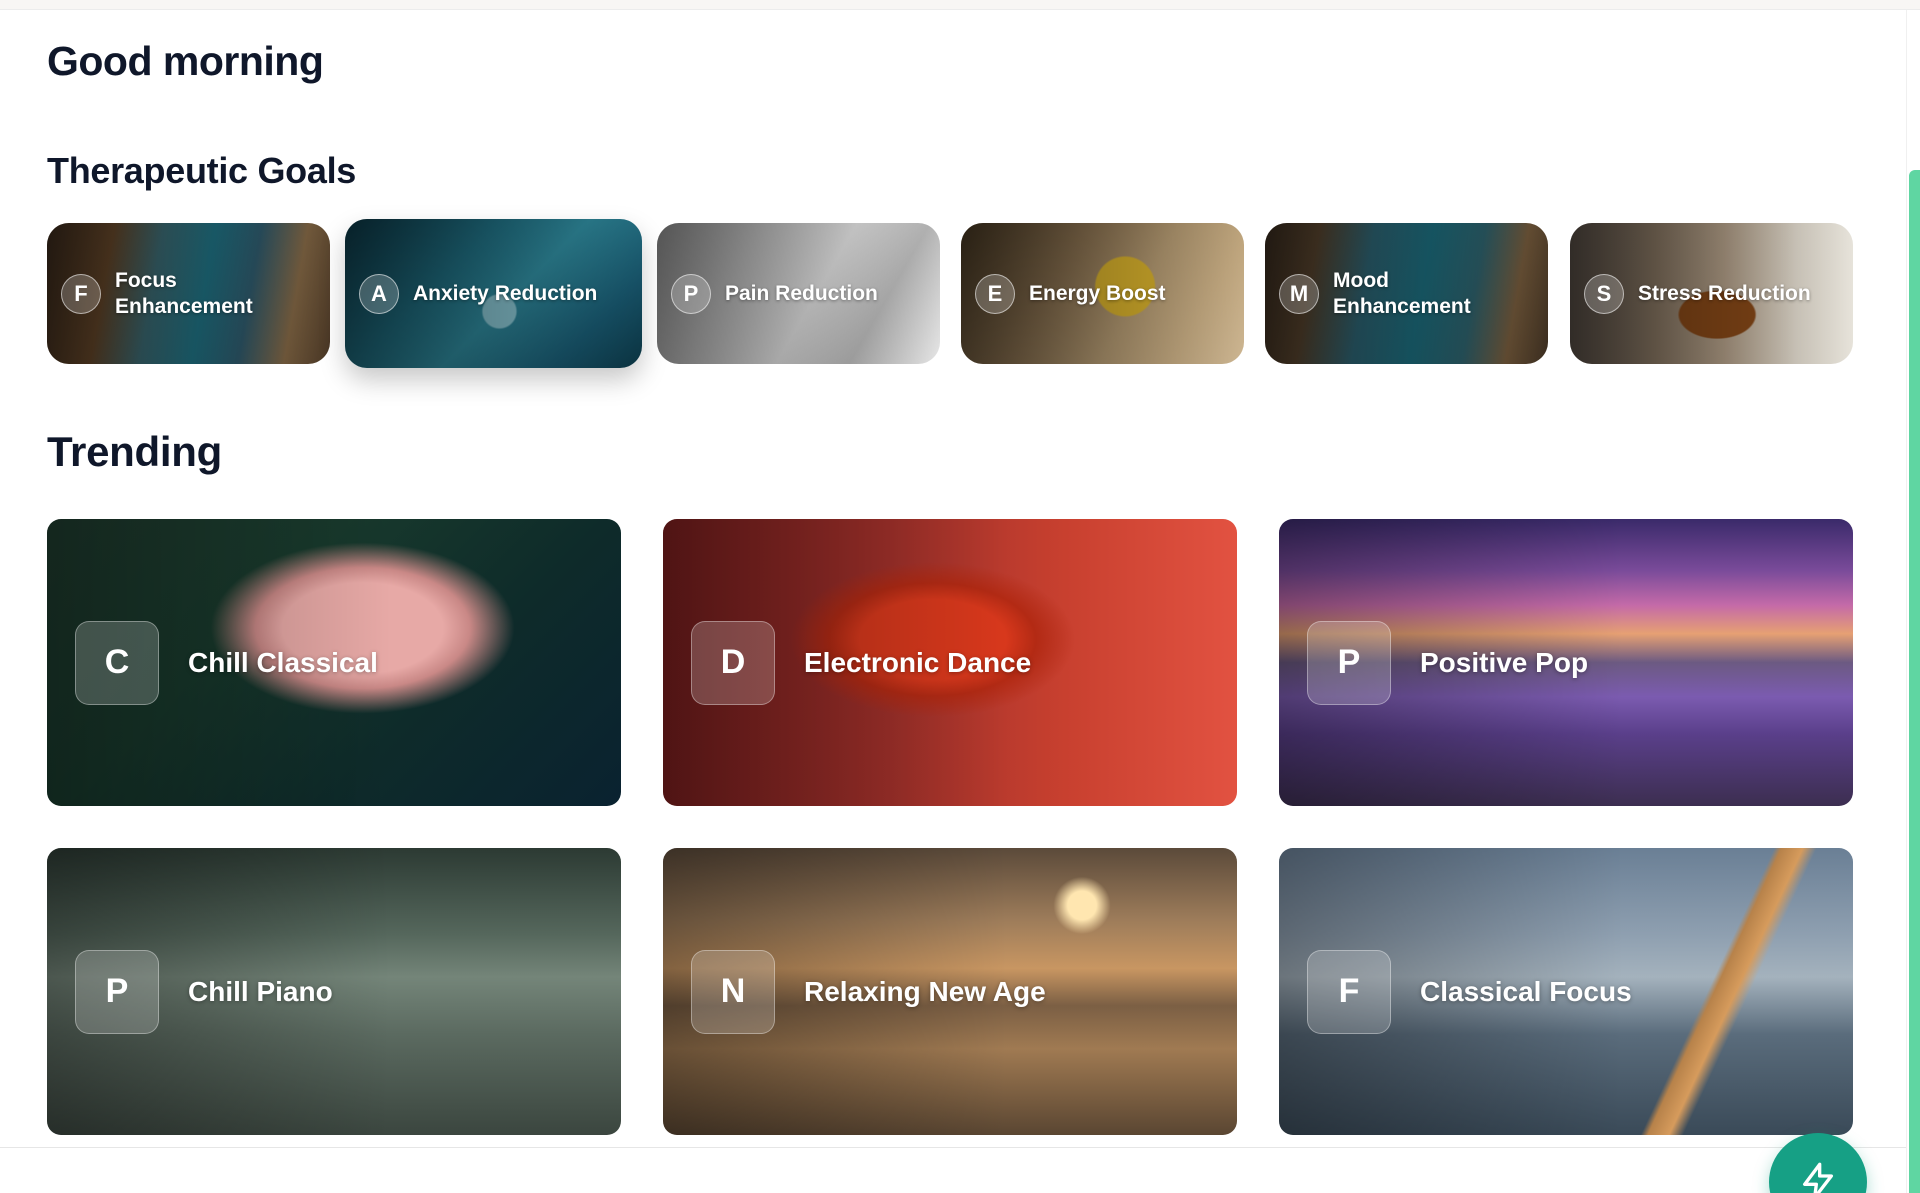 The height and width of the screenshot is (1193, 1920). Describe the element at coordinates (995, 293) in the screenshot. I see `goal-letter-badge: E` at that location.